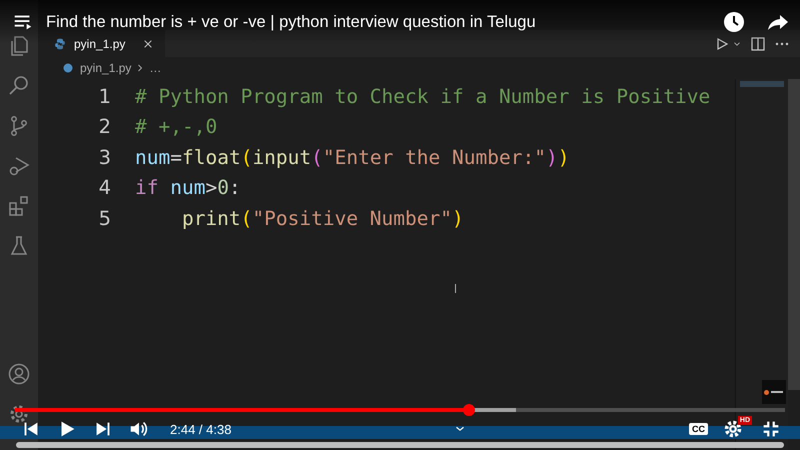  What do you see at coordinates (201, 429) in the screenshot?
I see `time-display: 2:44 / 4:38` at bounding box center [201, 429].